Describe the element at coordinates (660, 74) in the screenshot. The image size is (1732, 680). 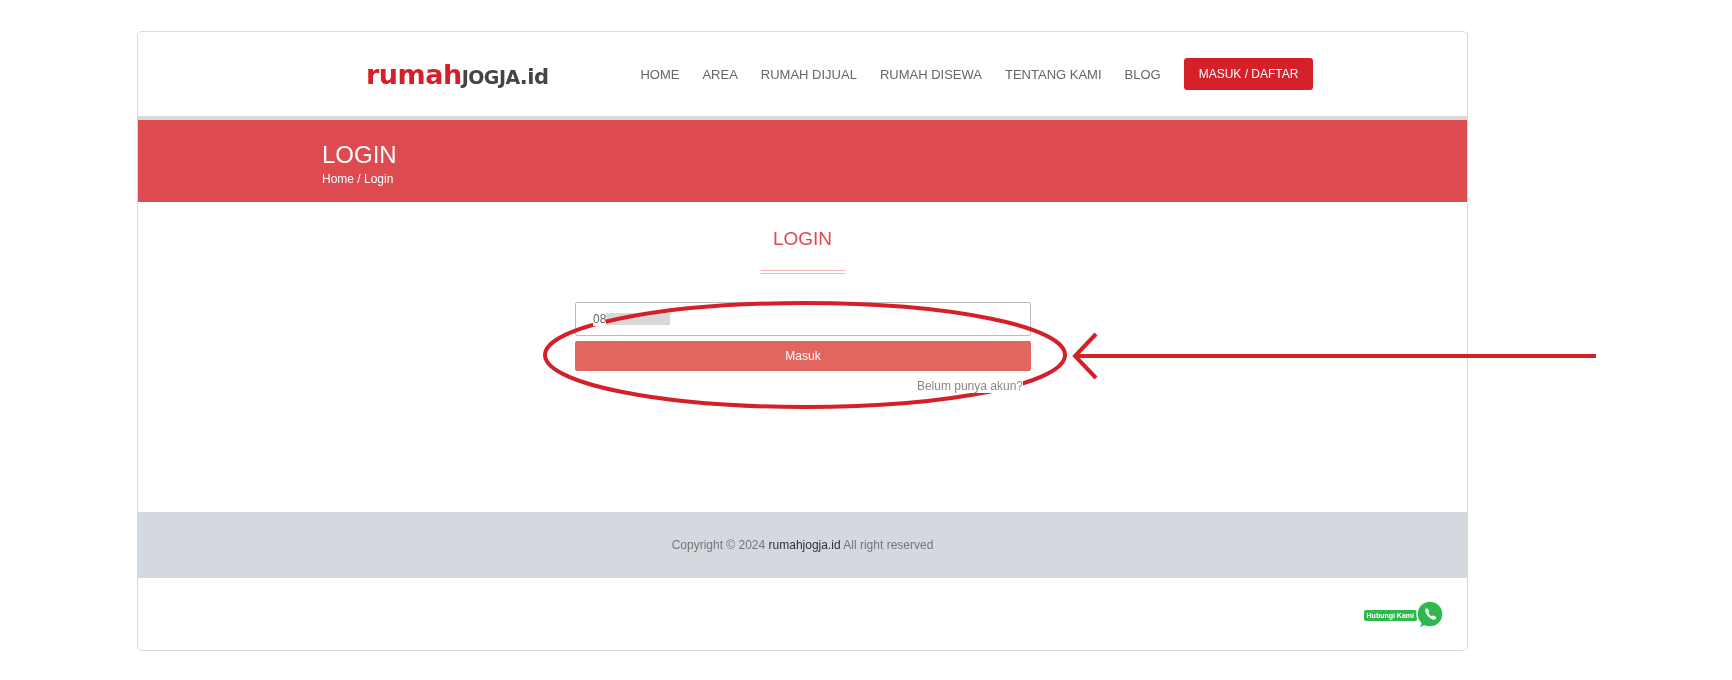
I see `nav-link: HOME` at that location.